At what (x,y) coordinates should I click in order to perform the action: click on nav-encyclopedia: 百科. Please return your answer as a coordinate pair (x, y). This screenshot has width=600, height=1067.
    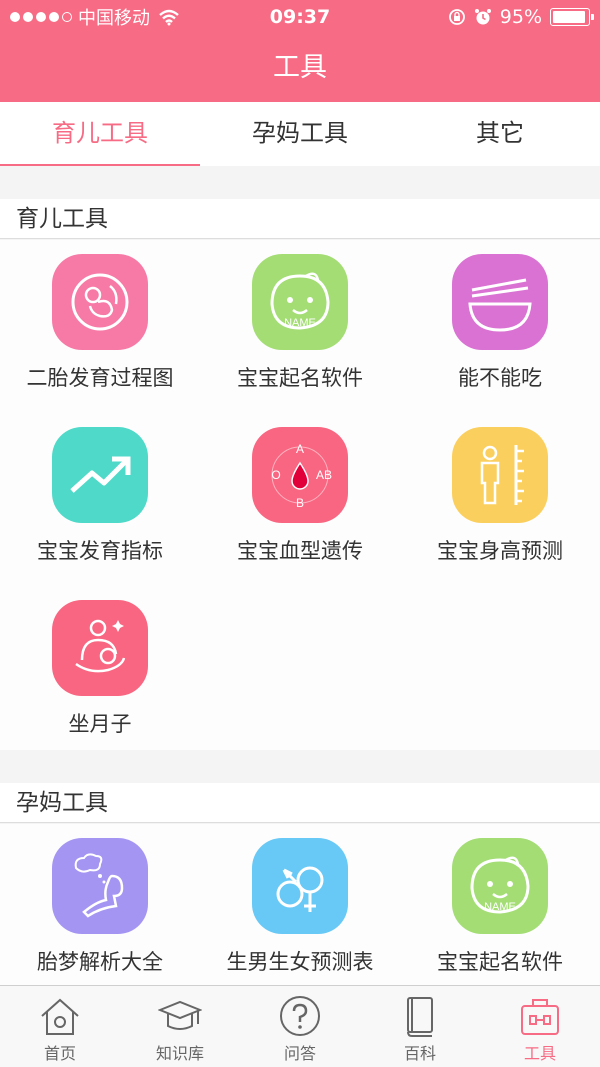
    Looking at the image, I should click on (420, 1026).